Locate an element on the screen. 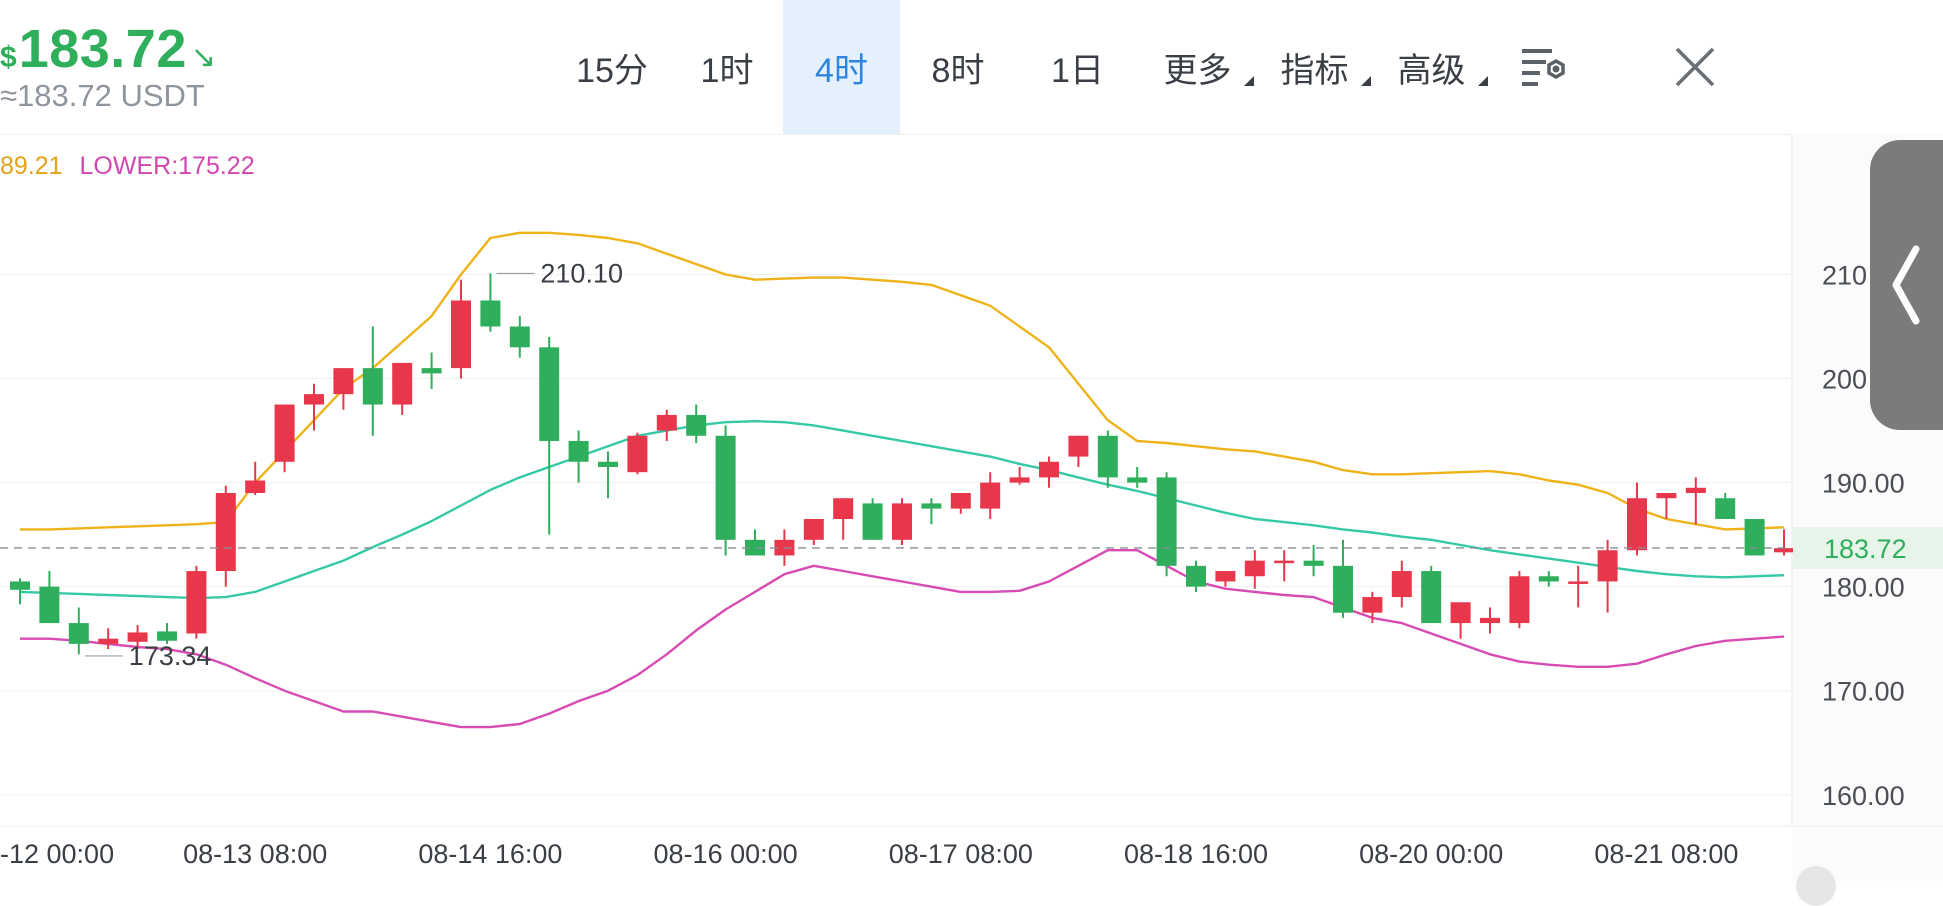  tab-more: 更多 is located at coordinates (1197, 67).